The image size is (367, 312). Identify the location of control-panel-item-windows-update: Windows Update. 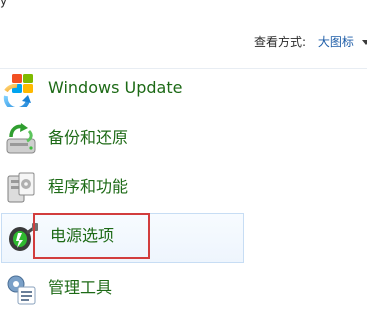
(183, 89).